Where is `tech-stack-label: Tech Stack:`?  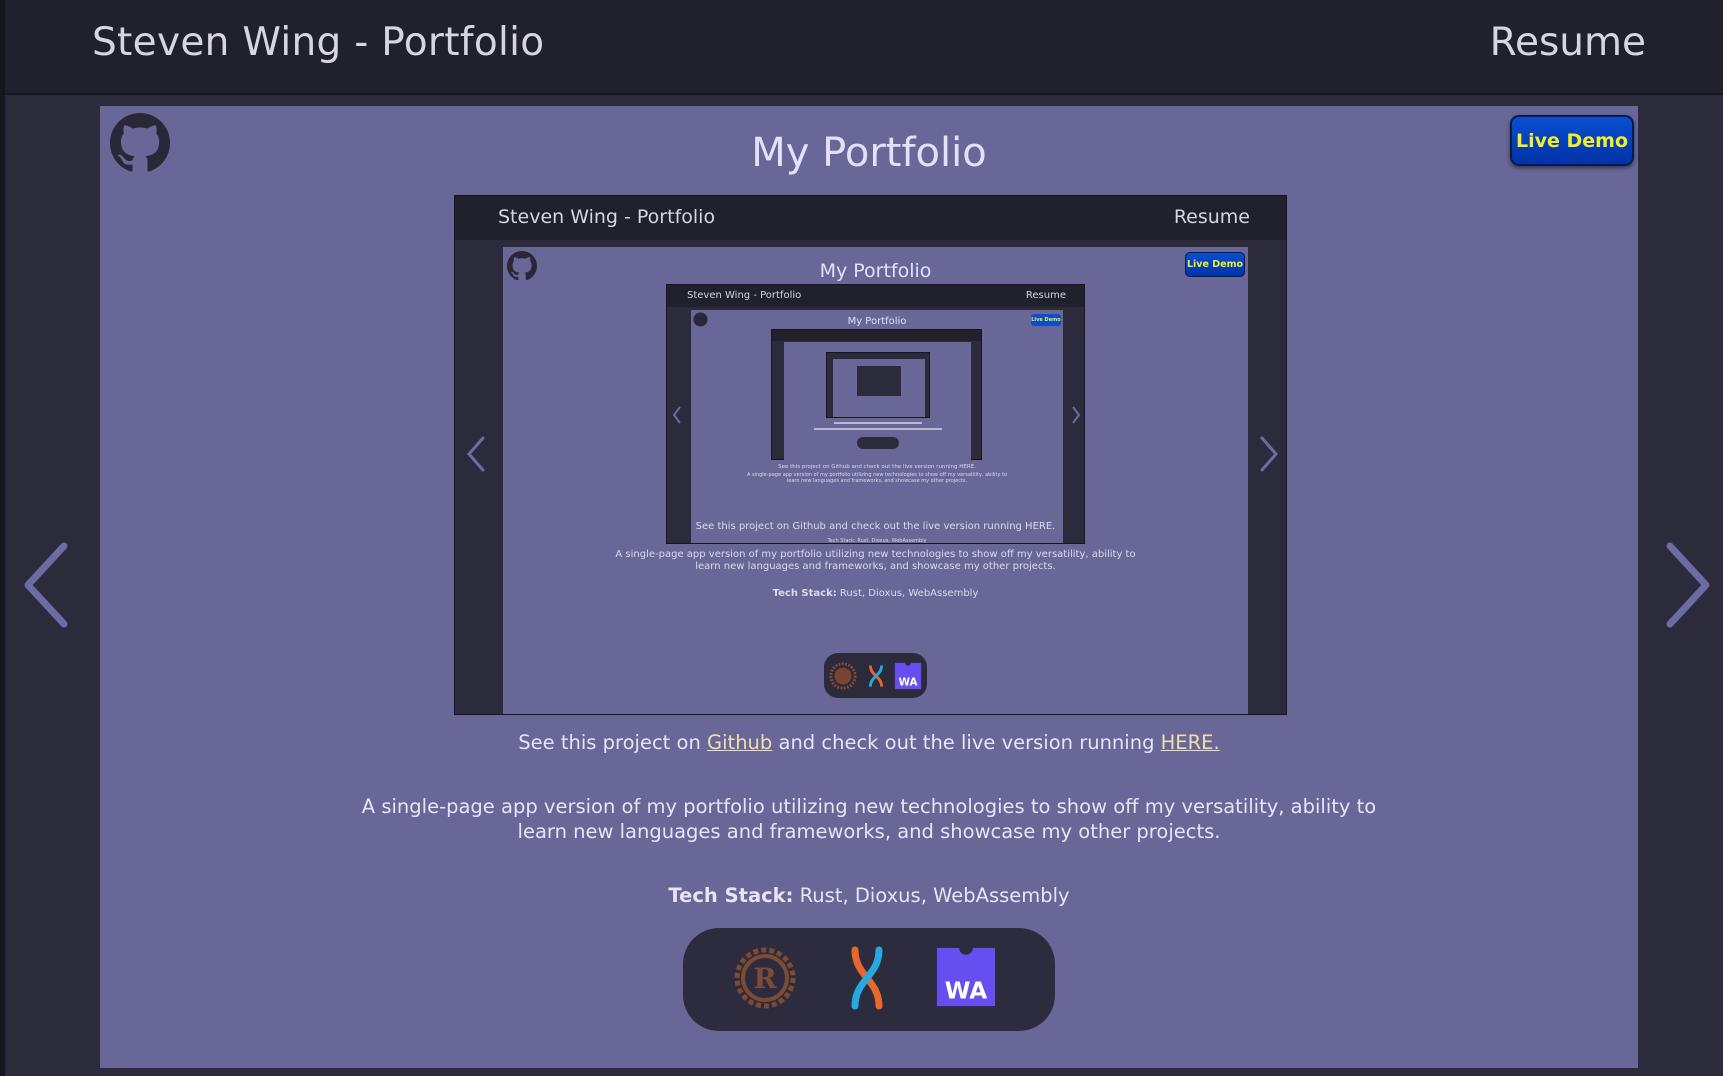
tech-stack-label: Tech Stack: is located at coordinates (731, 895).